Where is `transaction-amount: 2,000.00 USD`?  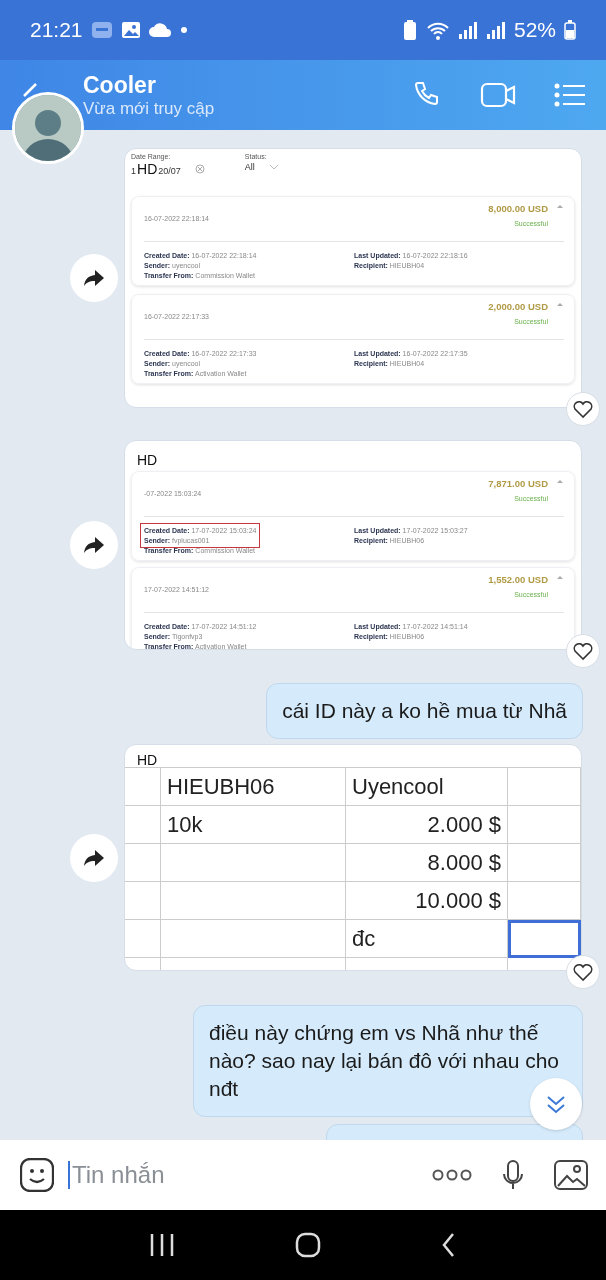 transaction-amount: 2,000.00 USD is located at coordinates (518, 306).